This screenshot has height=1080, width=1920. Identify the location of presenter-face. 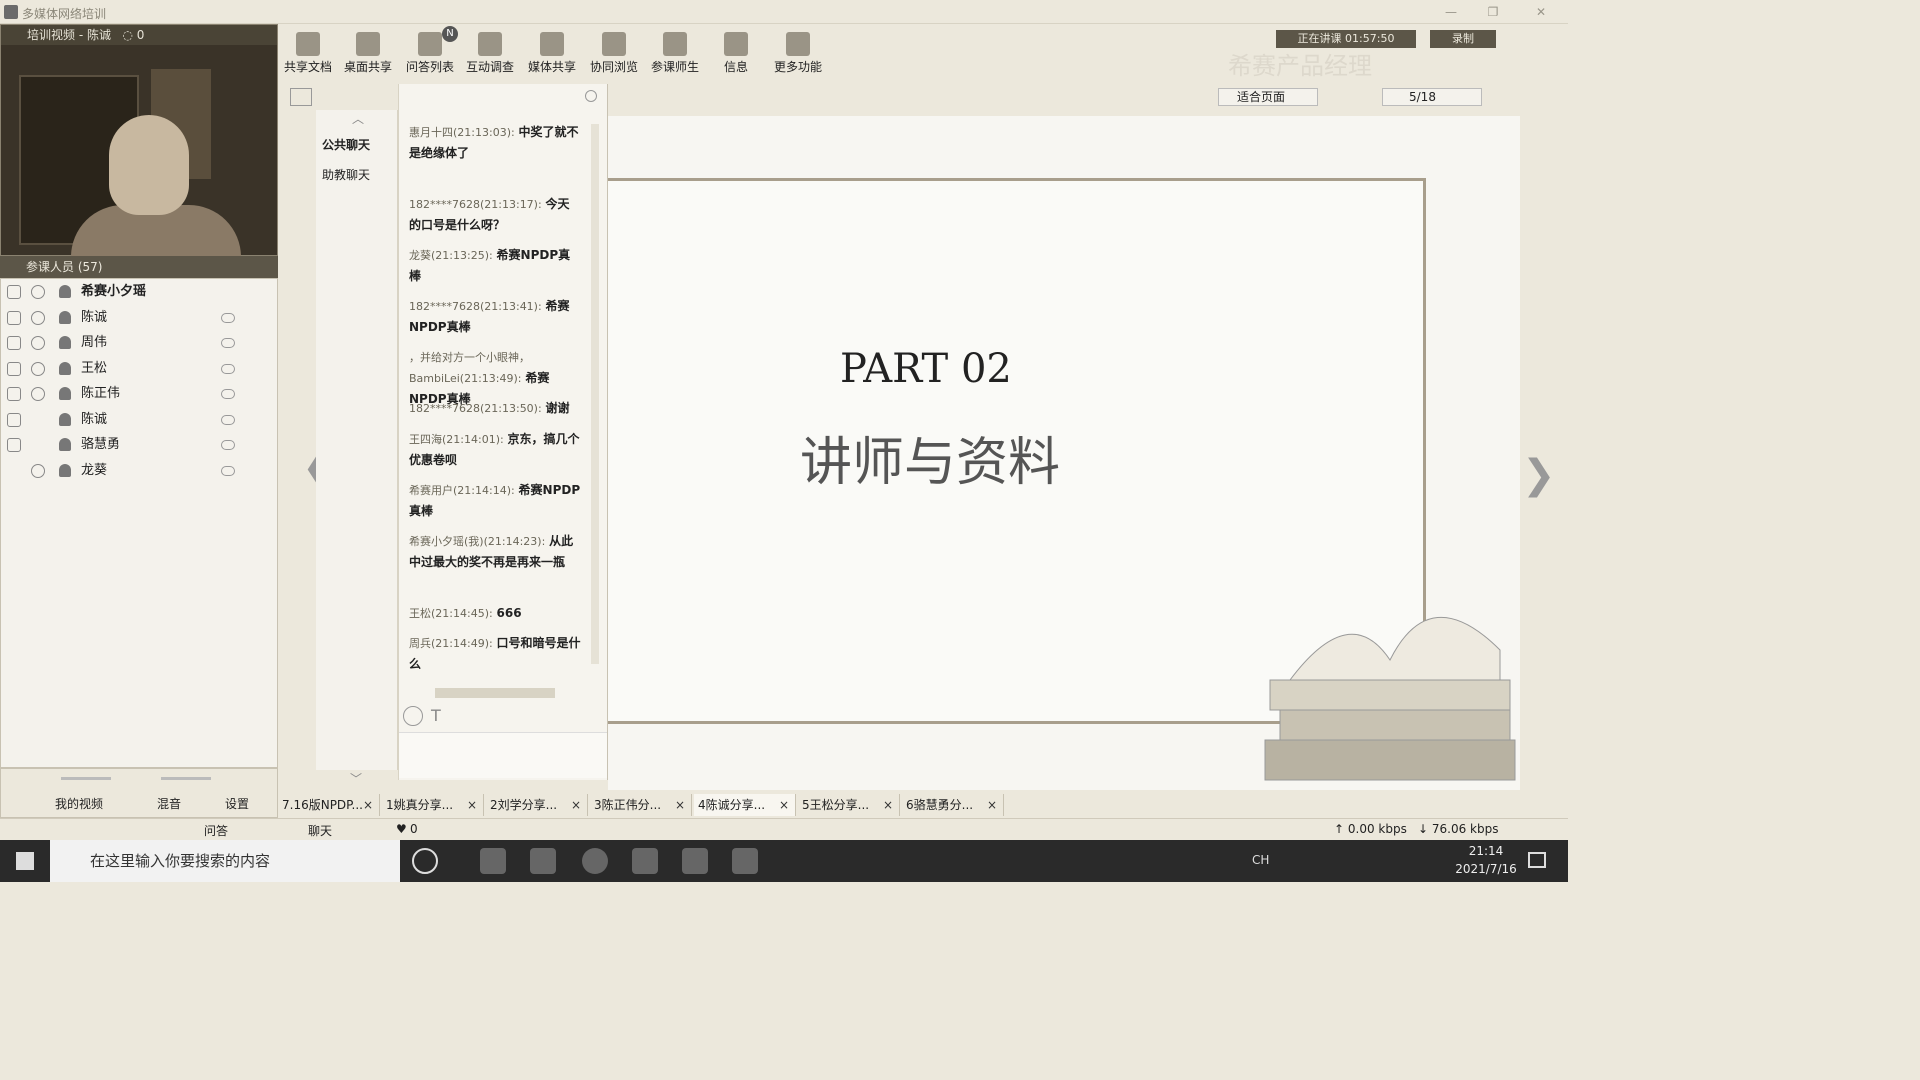
(149, 165).